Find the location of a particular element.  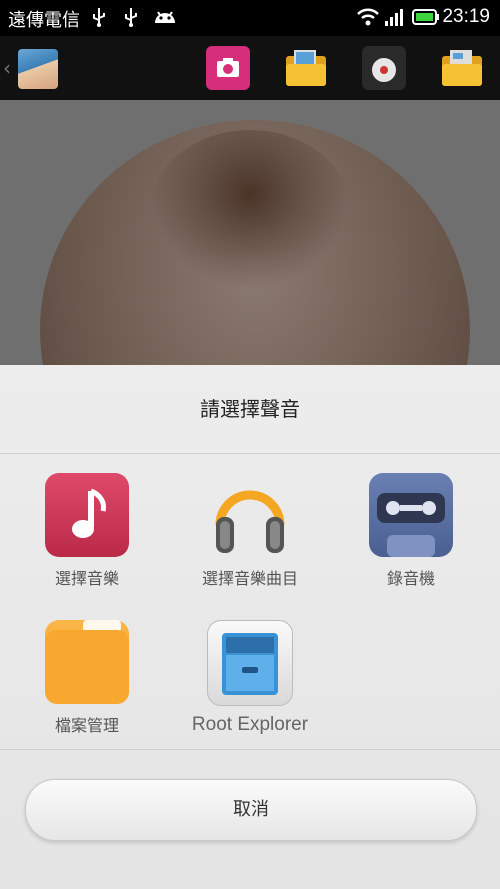

file-cabinet-icon is located at coordinates (250, 663).